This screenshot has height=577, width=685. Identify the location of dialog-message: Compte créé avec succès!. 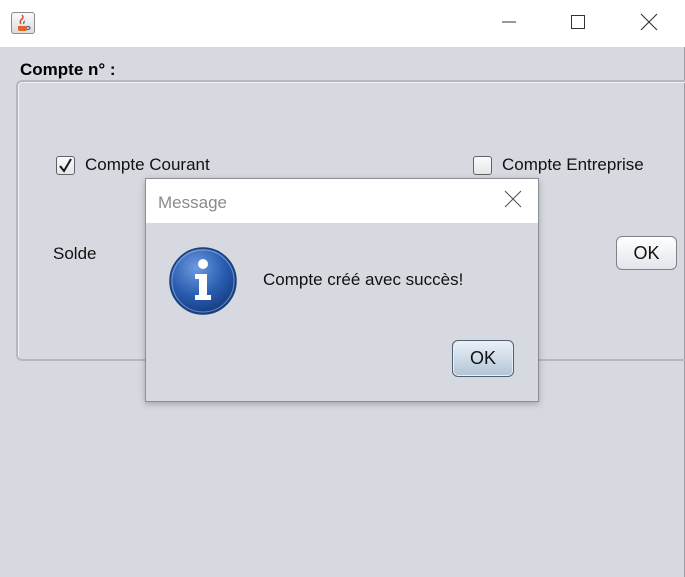
(363, 279).